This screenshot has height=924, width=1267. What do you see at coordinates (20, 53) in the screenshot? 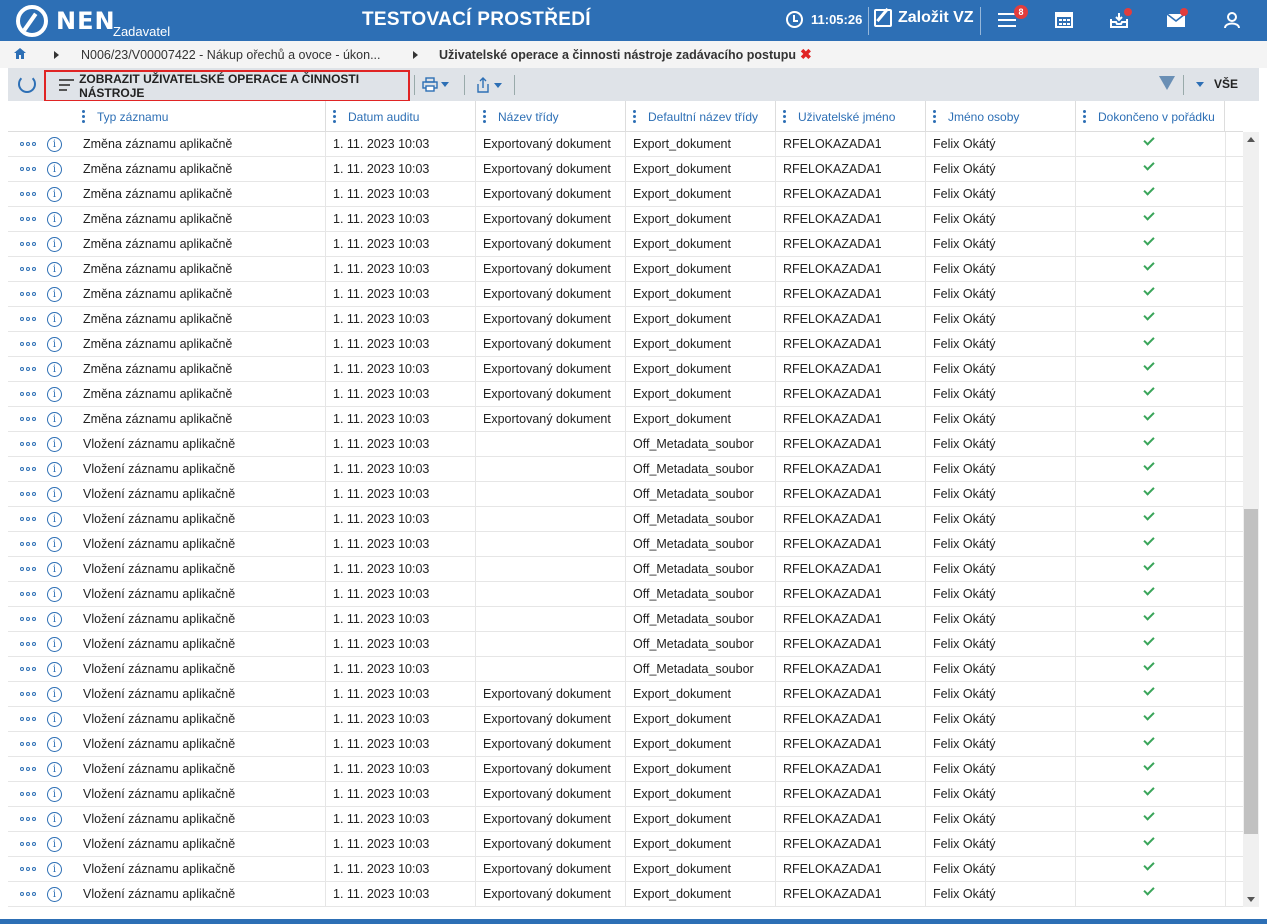
I see `home-icon` at bounding box center [20, 53].